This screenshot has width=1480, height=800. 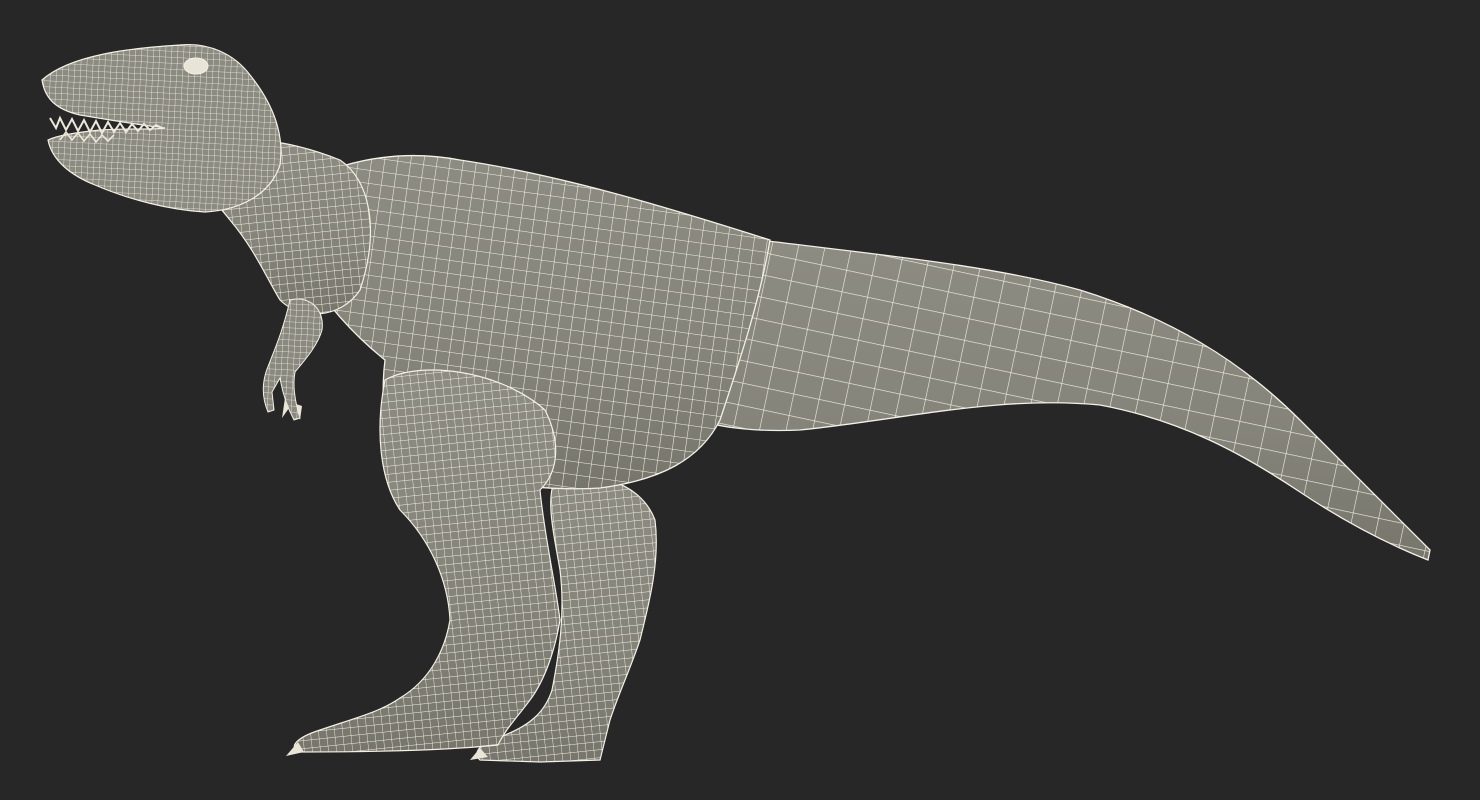 What do you see at coordinates (292, 359) in the screenshot?
I see `forelimb` at bounding box center [292, 359].